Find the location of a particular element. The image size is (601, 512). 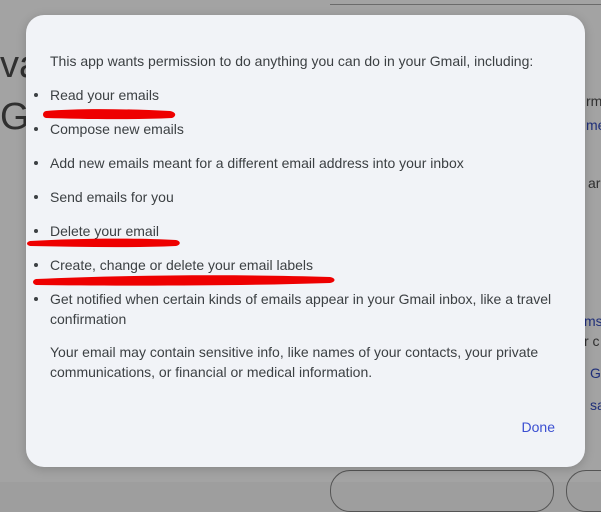

background-link-fragment: sa is located at coordinates (595, 405).